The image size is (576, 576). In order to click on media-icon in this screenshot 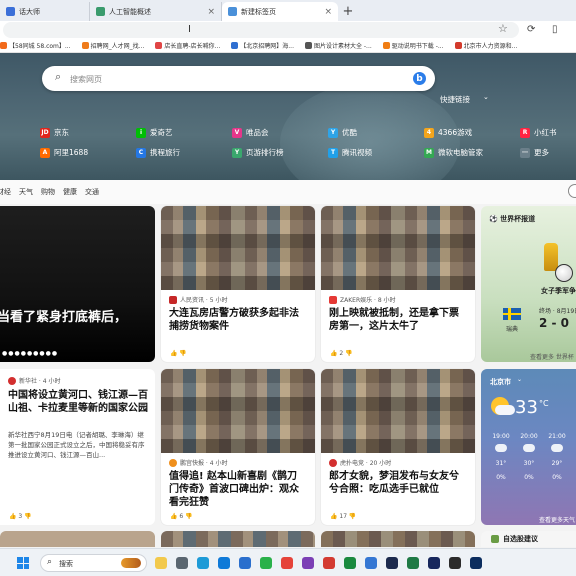, I will do `click(308, 563)`.